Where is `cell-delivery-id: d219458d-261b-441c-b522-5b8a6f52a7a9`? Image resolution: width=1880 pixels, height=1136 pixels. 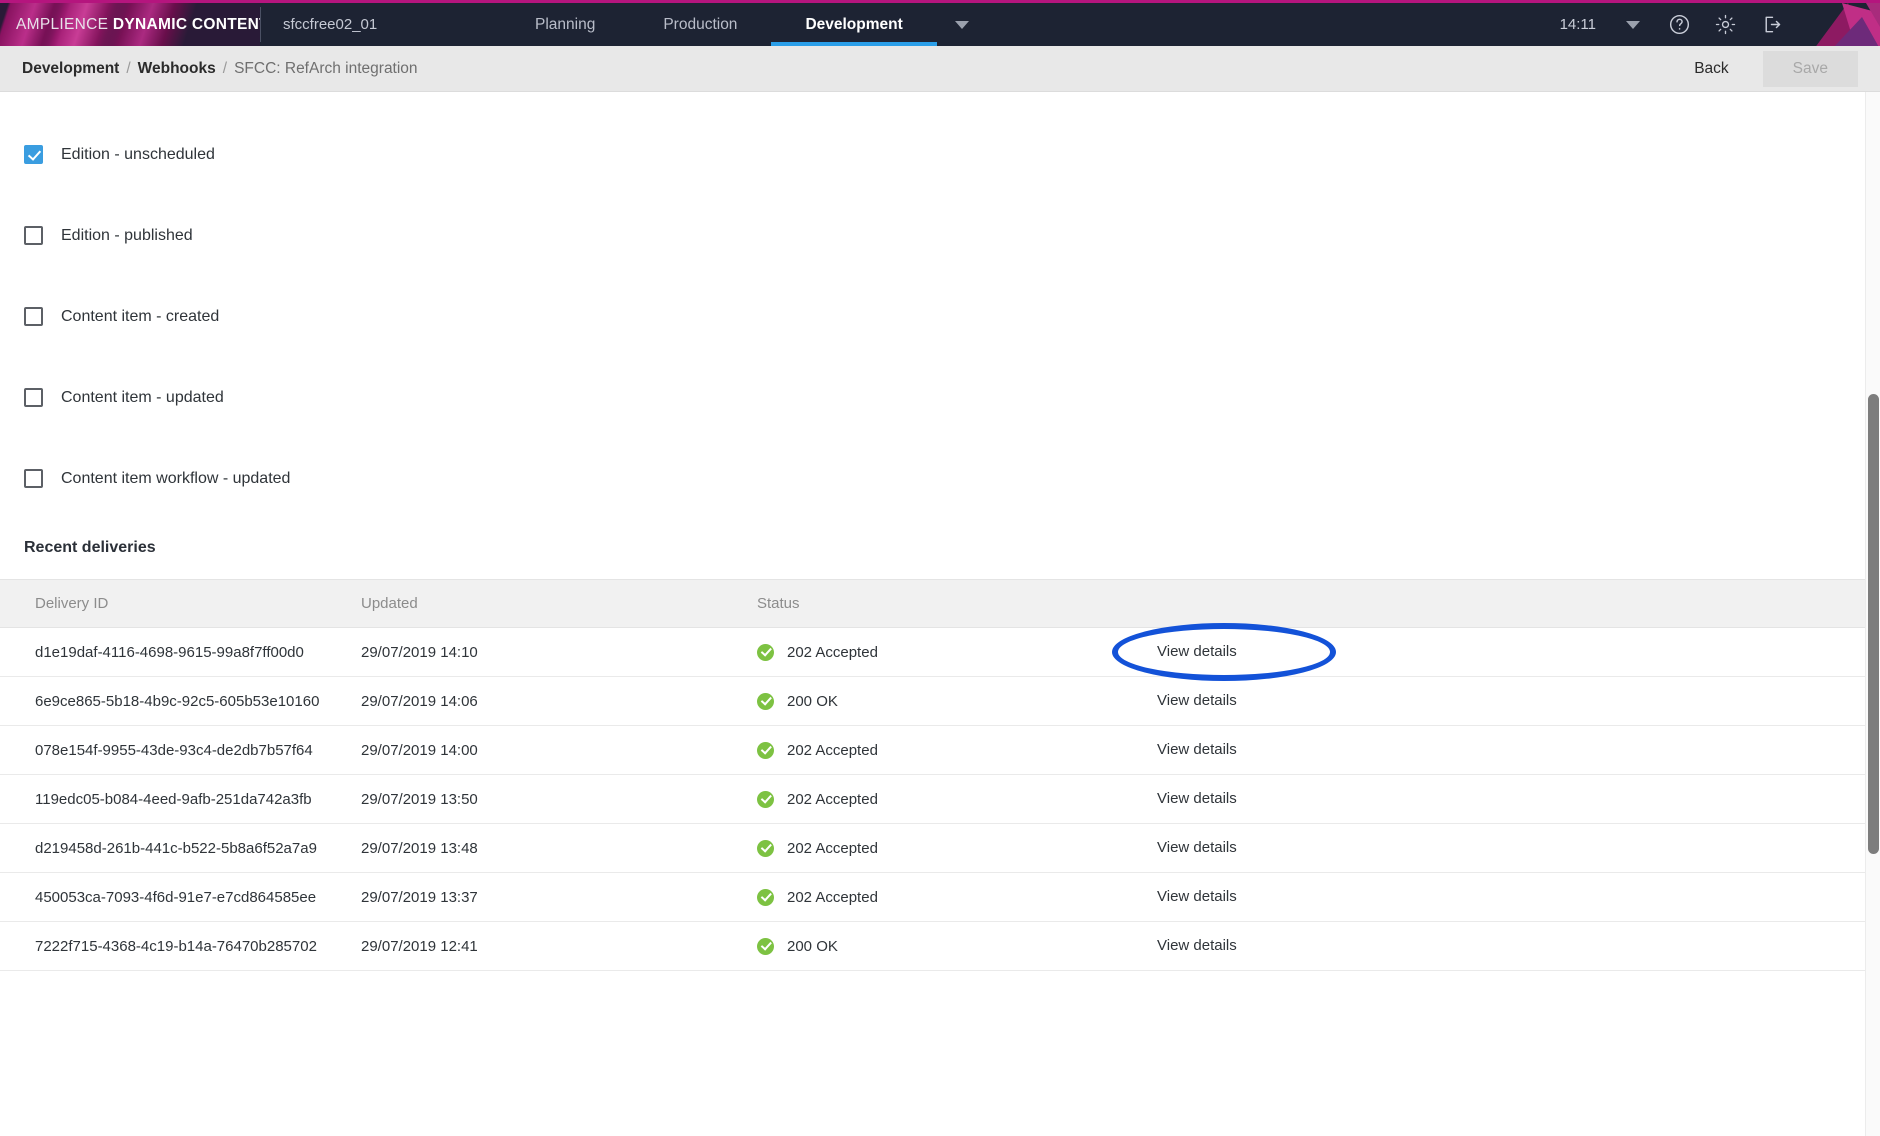
cell-delivery-id: d219458d-261b-441c-b522-5b8a6f52a7a9 is located at coordinates (176, 848).